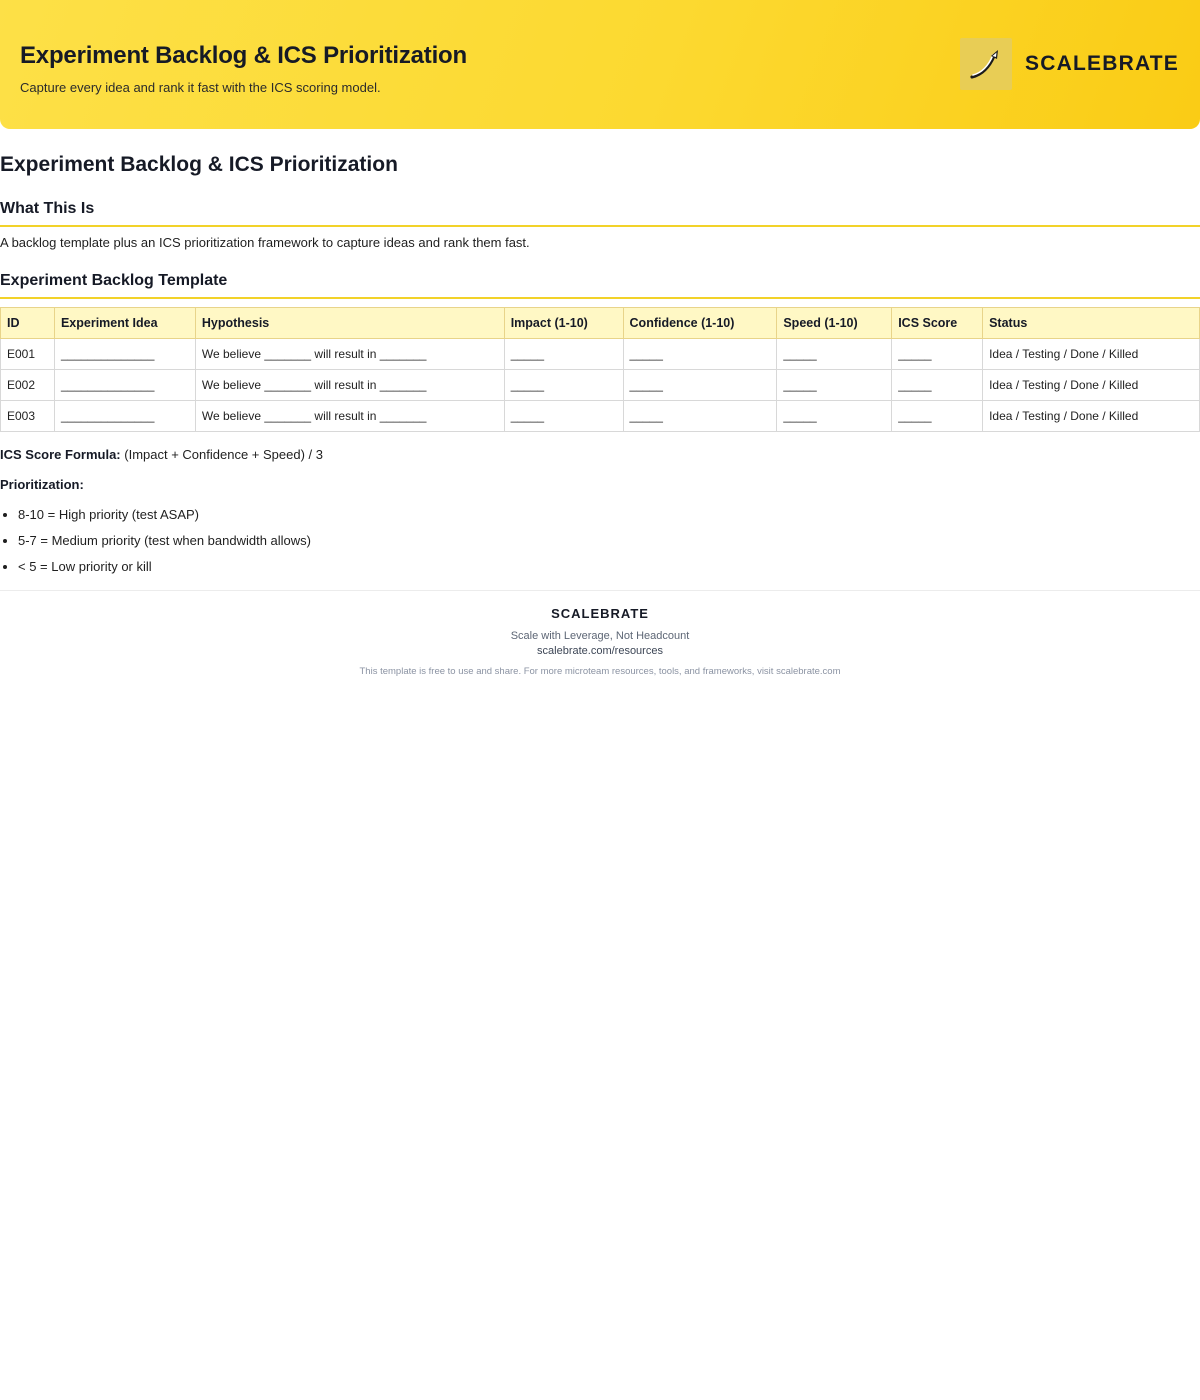 The width and height of the screenshot is (1200, 1400). Describe the element at coordinates (27, 385) in the screenshot. I see `table-cell: E002` at that location.